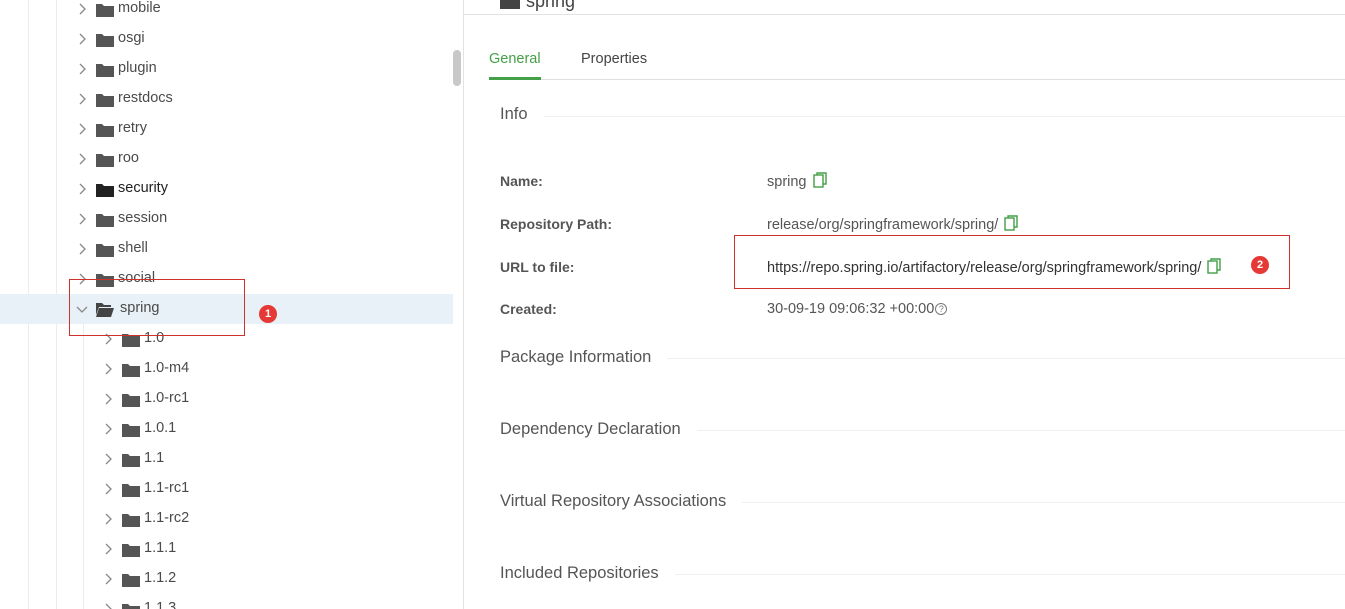 The image size is (1345, 609). Describe the element at coordinates (1260, 265) in the screenshot. I see `annotation-badge-2: 2` at that location.